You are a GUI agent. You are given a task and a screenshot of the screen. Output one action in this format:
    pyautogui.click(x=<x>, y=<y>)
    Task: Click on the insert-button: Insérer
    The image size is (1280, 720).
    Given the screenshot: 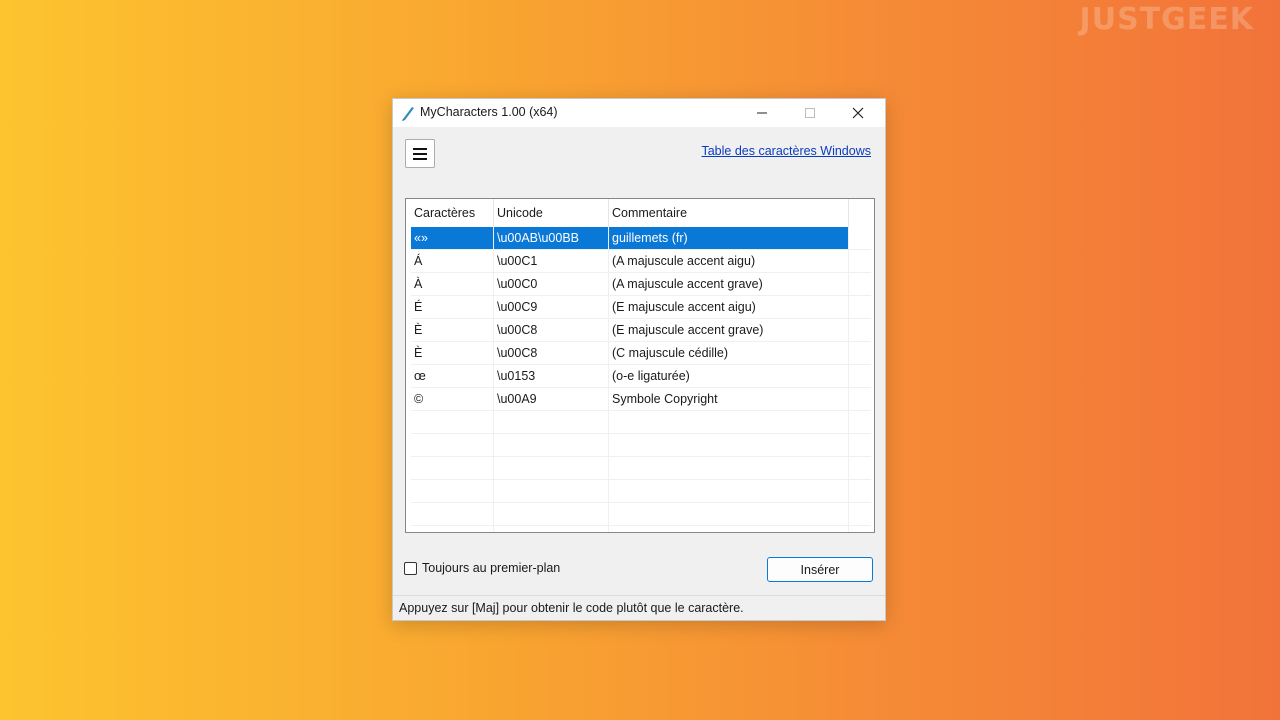 What is the action you would take?
    pyautogui.click(x=820, y=569)
    